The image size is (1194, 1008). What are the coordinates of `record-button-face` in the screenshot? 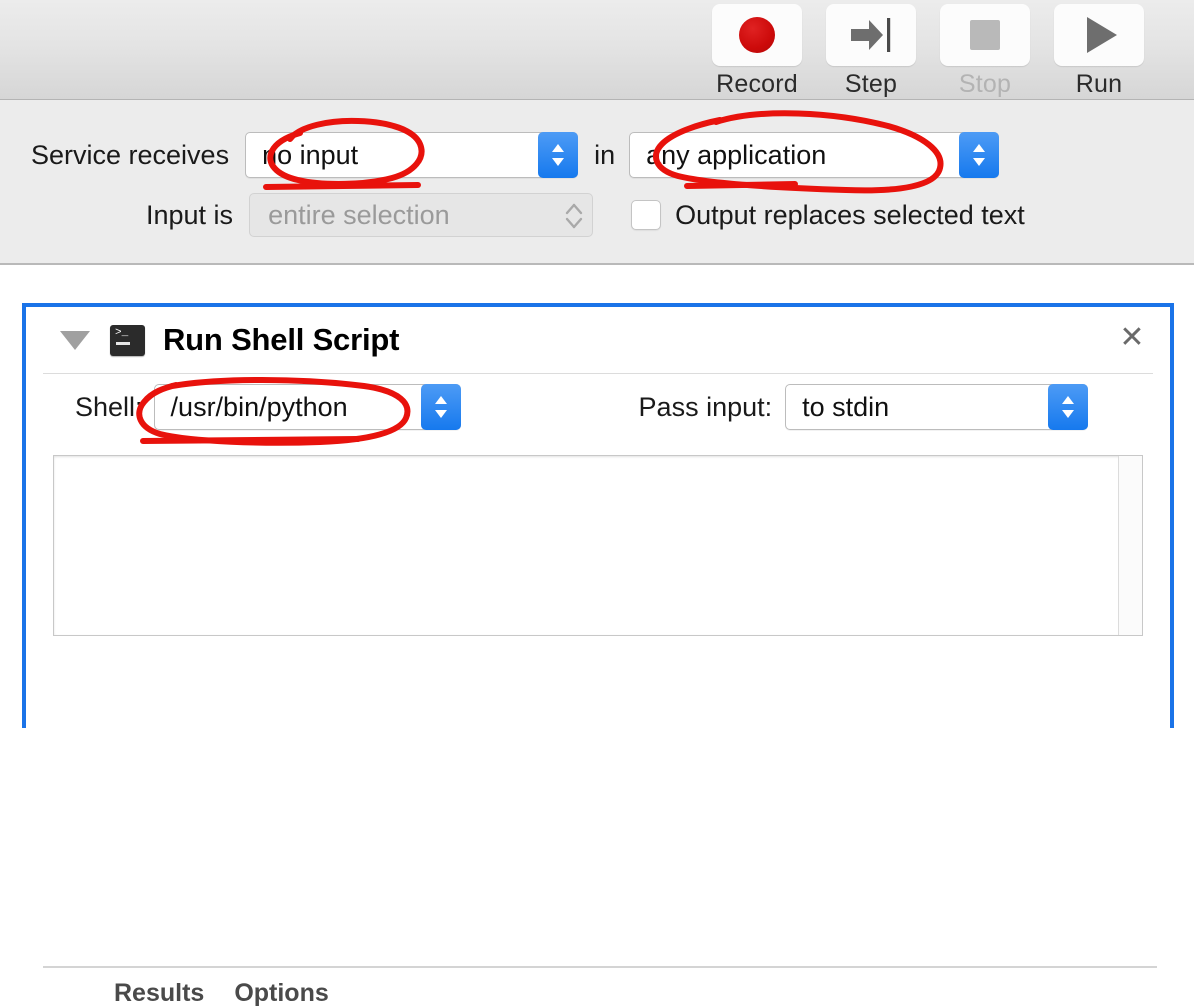 It's located at (757, 35).